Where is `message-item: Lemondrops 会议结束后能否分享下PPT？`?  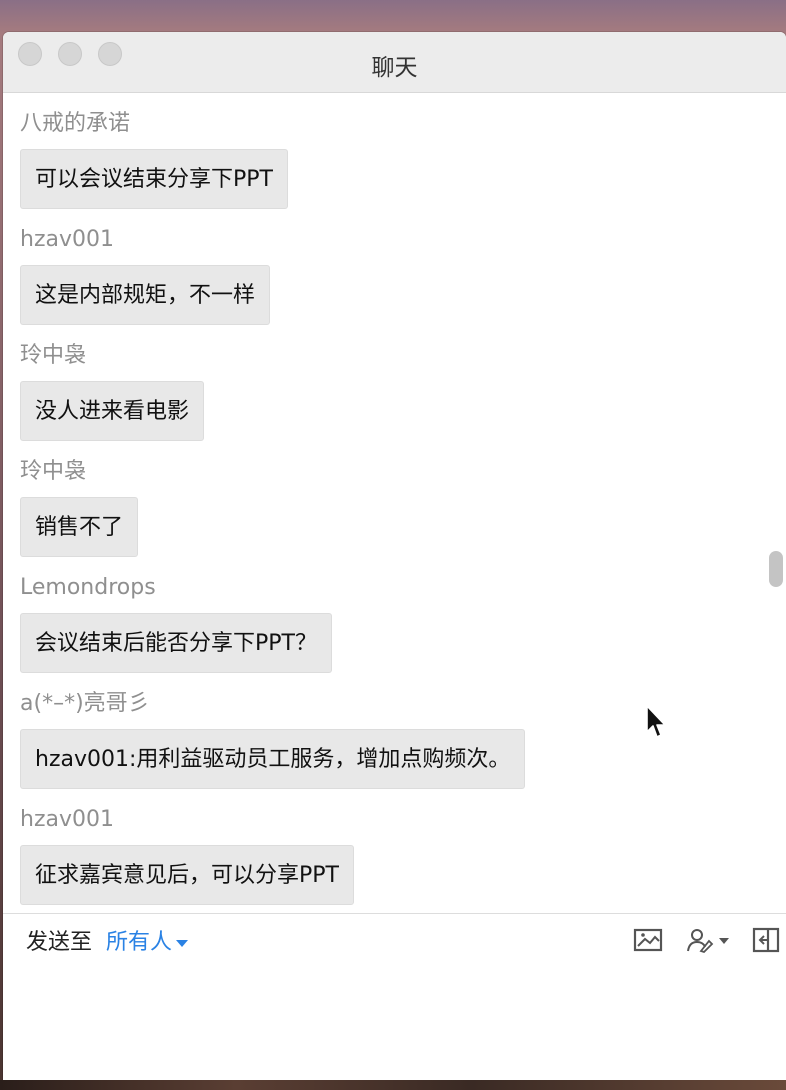
message-item: Lemondrops 会议结束后能否分享下PPT？ is located at coordinates (394, 623).